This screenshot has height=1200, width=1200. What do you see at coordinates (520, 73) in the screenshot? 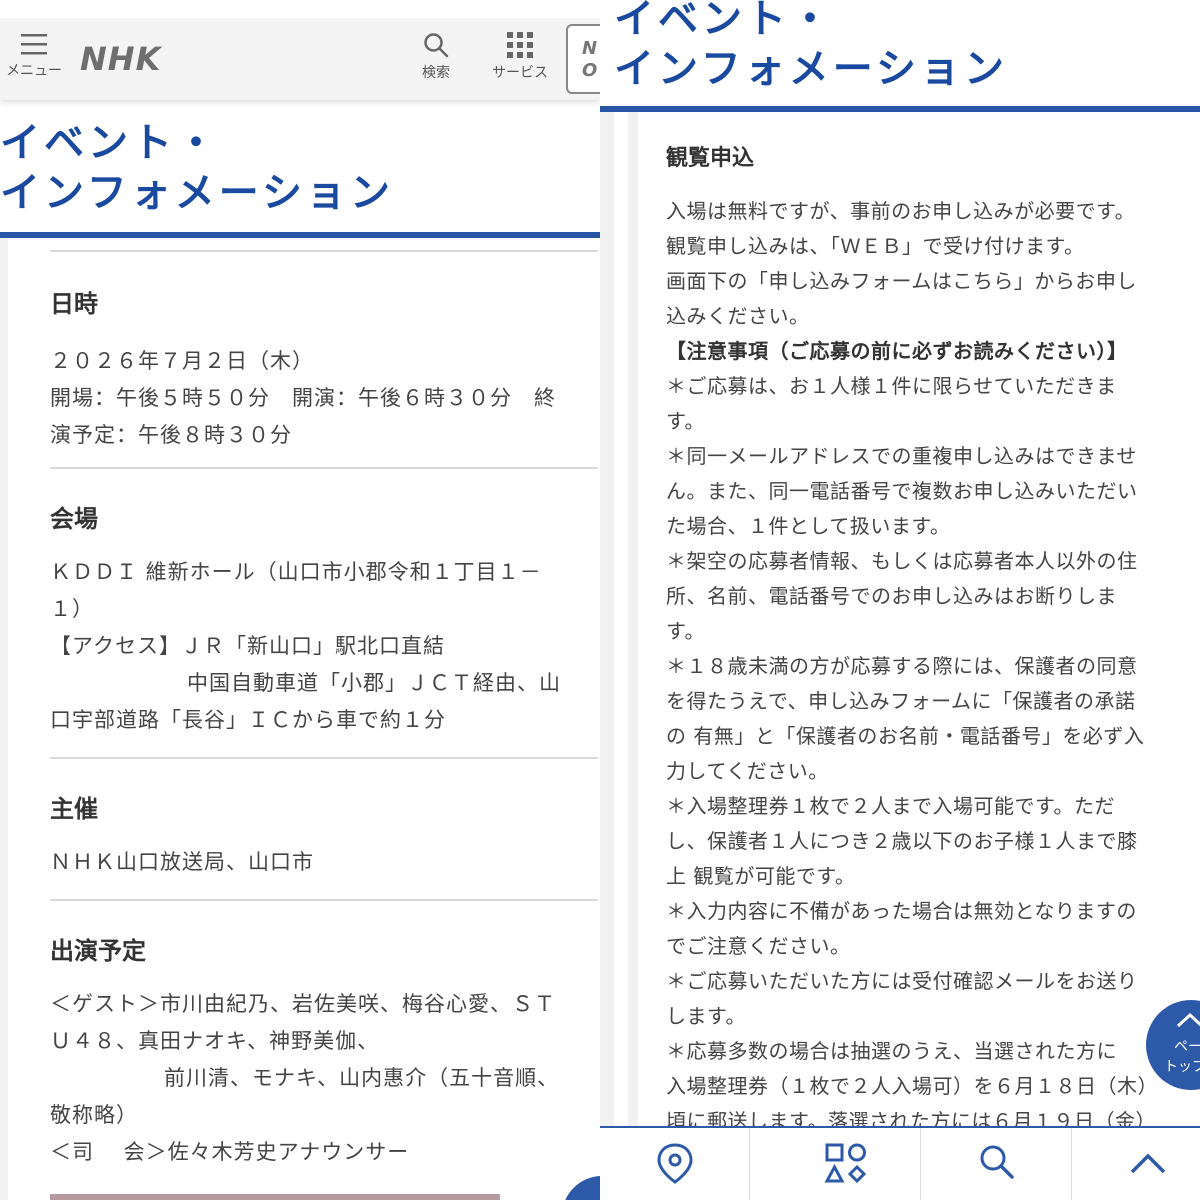
I see `service-label: サービス` at bounding box center [520, 73].